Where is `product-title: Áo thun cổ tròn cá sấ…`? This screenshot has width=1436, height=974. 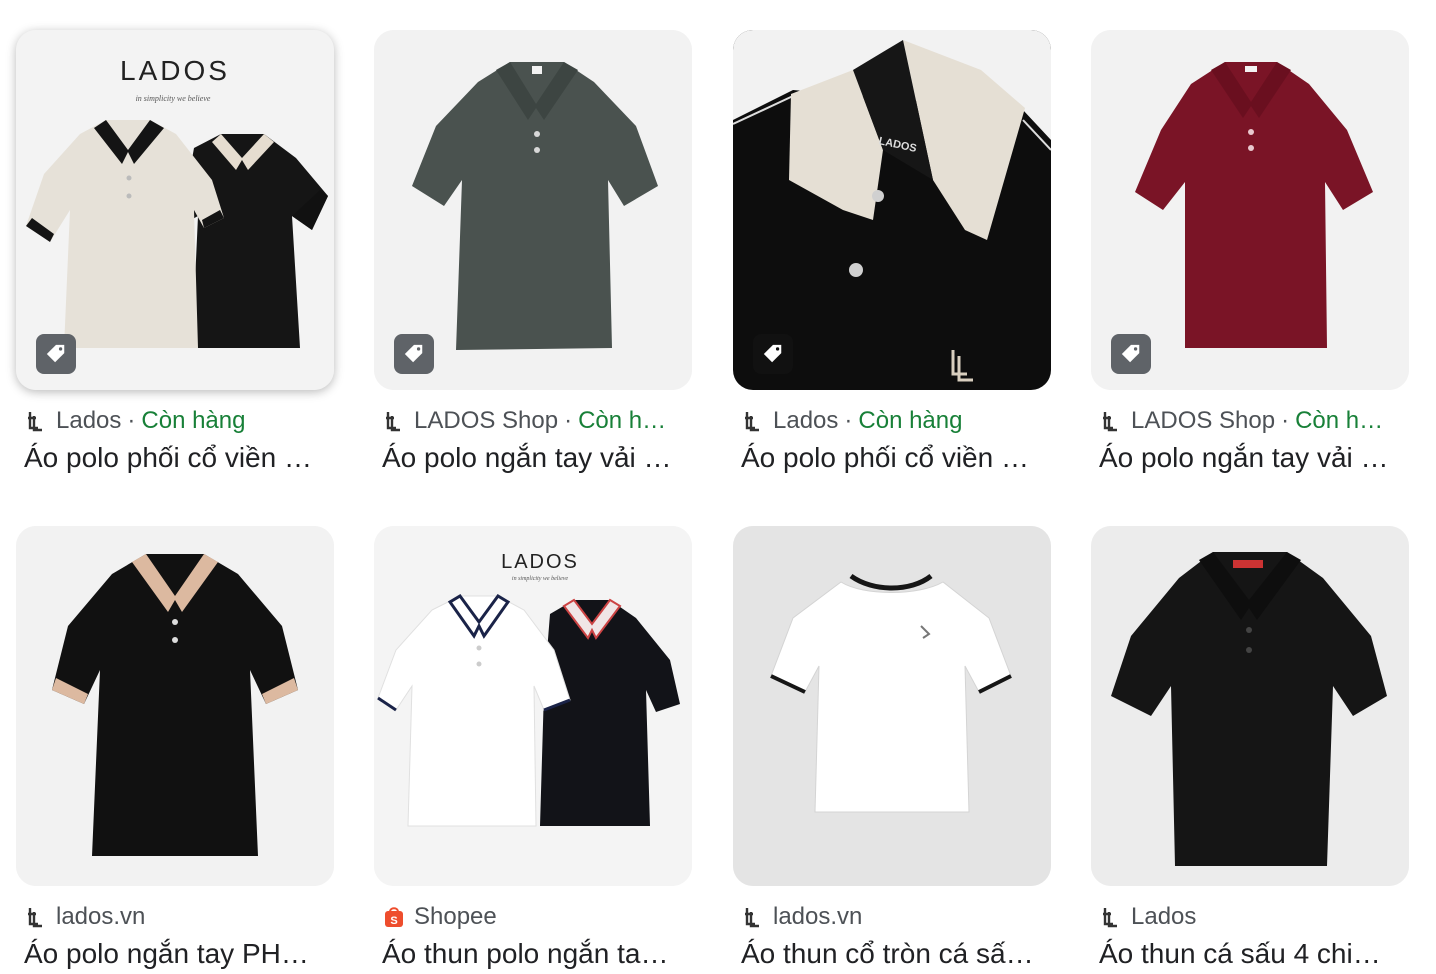 product-title: Áo thun cổ tròn cá sấ… is located at coordinates (888, 954).